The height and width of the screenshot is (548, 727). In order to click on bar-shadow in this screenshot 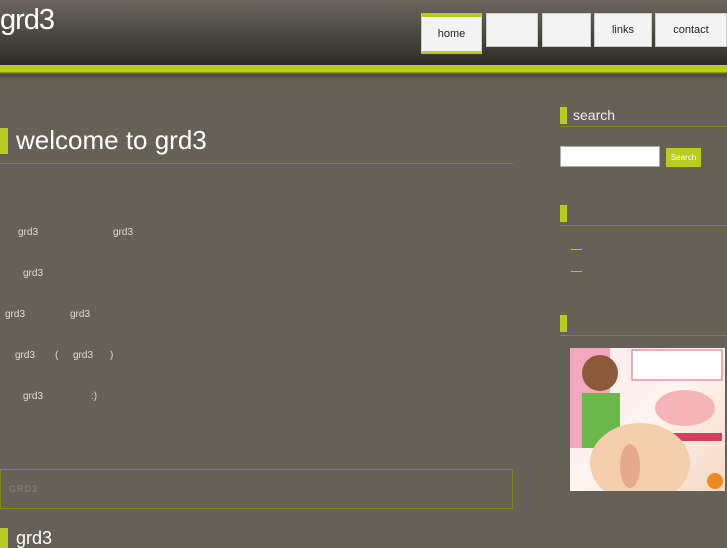, I will do `click(363, 77)`.